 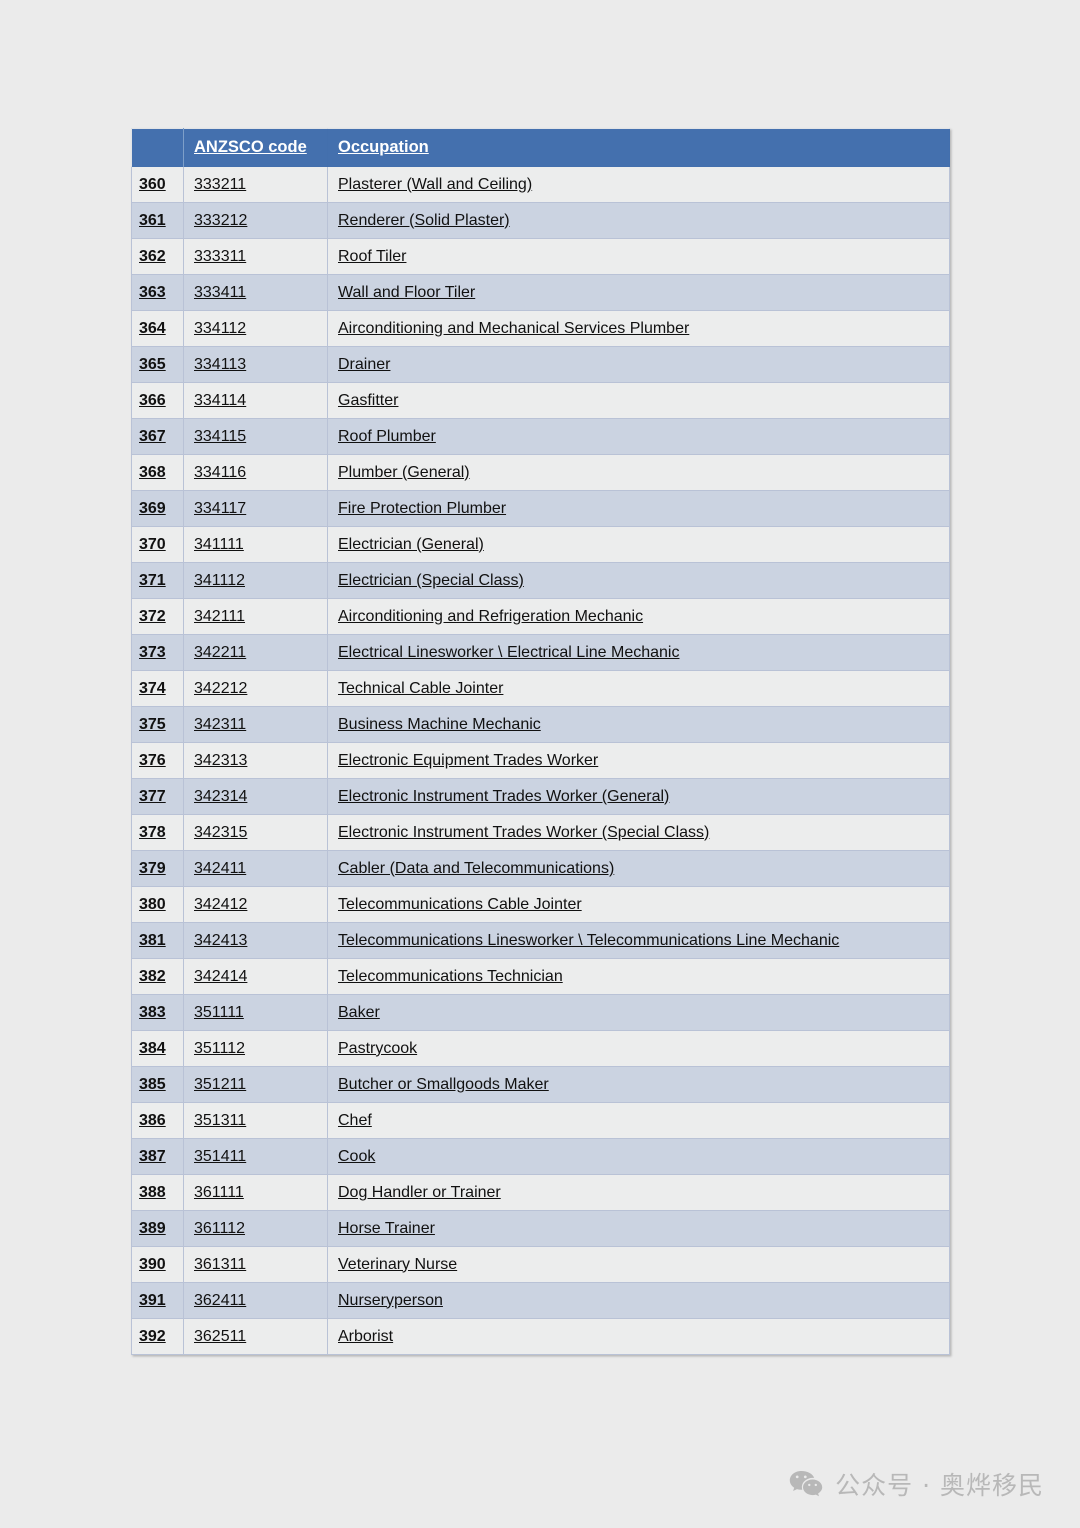 I want to click on anzsco-code-cell: 351112, so click(x=255, y=1048).